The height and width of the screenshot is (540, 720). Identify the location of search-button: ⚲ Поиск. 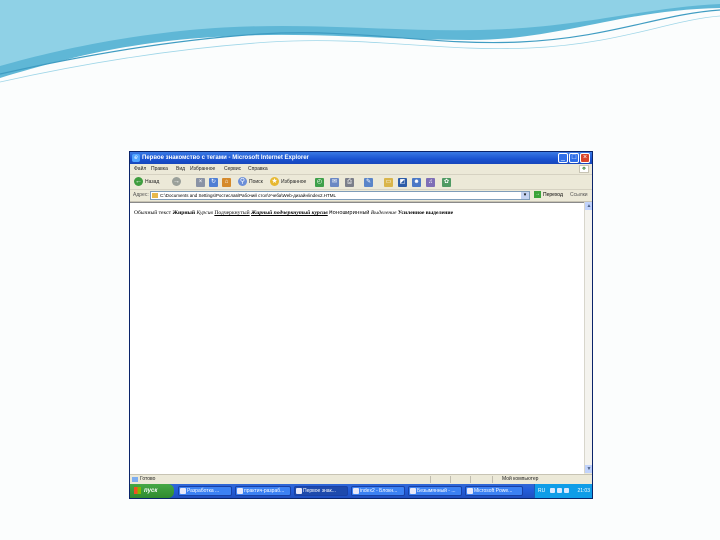
(250, 182).